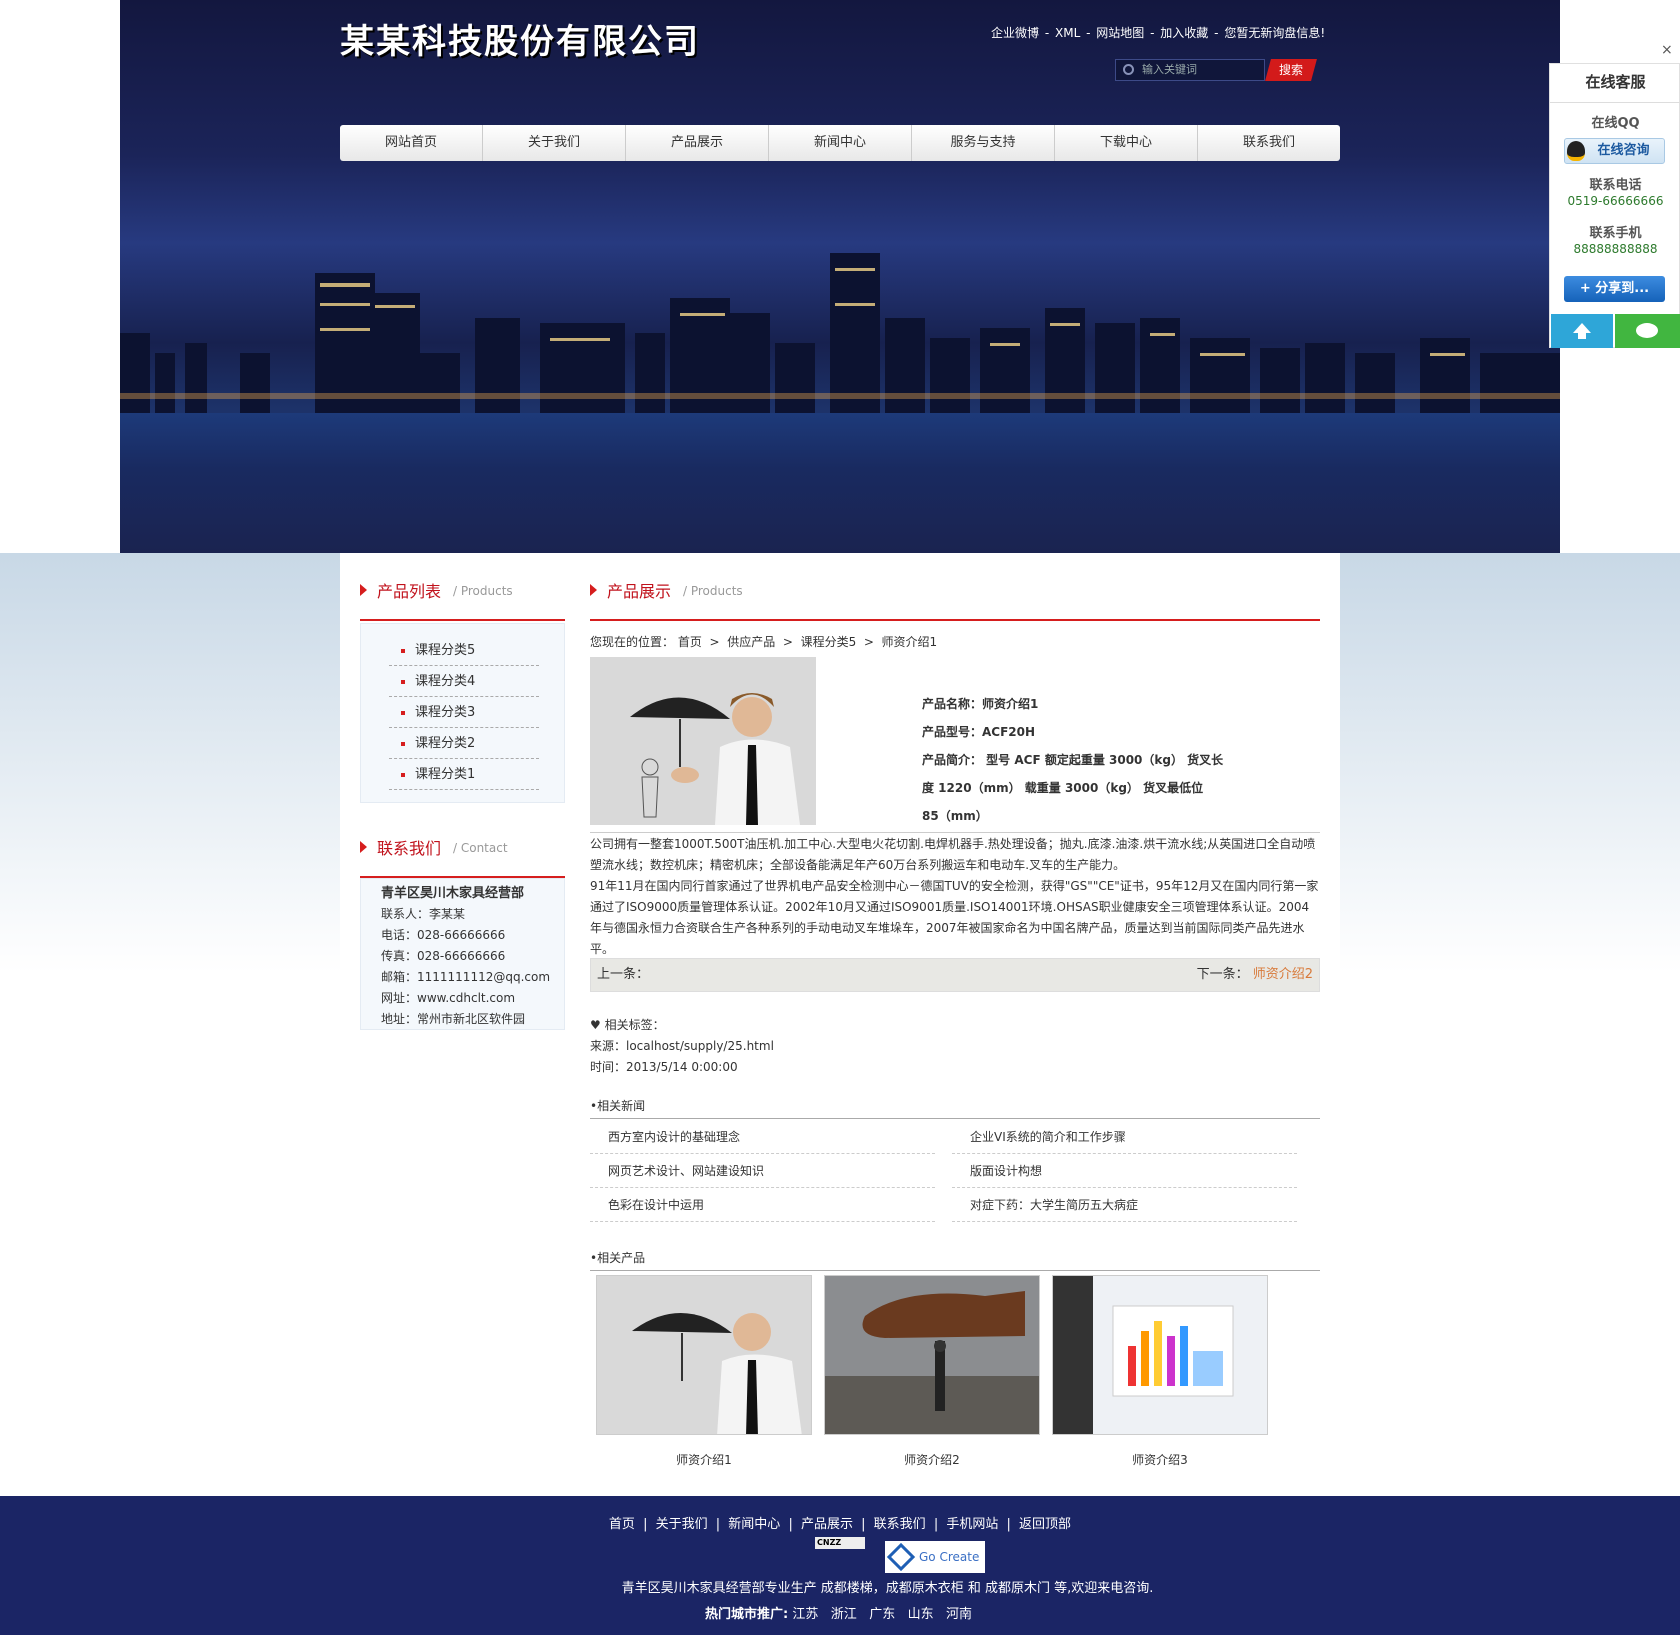 This screenshot has width=1680, height=1635. Describe the element at coordinates (423, 914) in the screenshot. I see `contact-person: 联系人：李某某` at that location.